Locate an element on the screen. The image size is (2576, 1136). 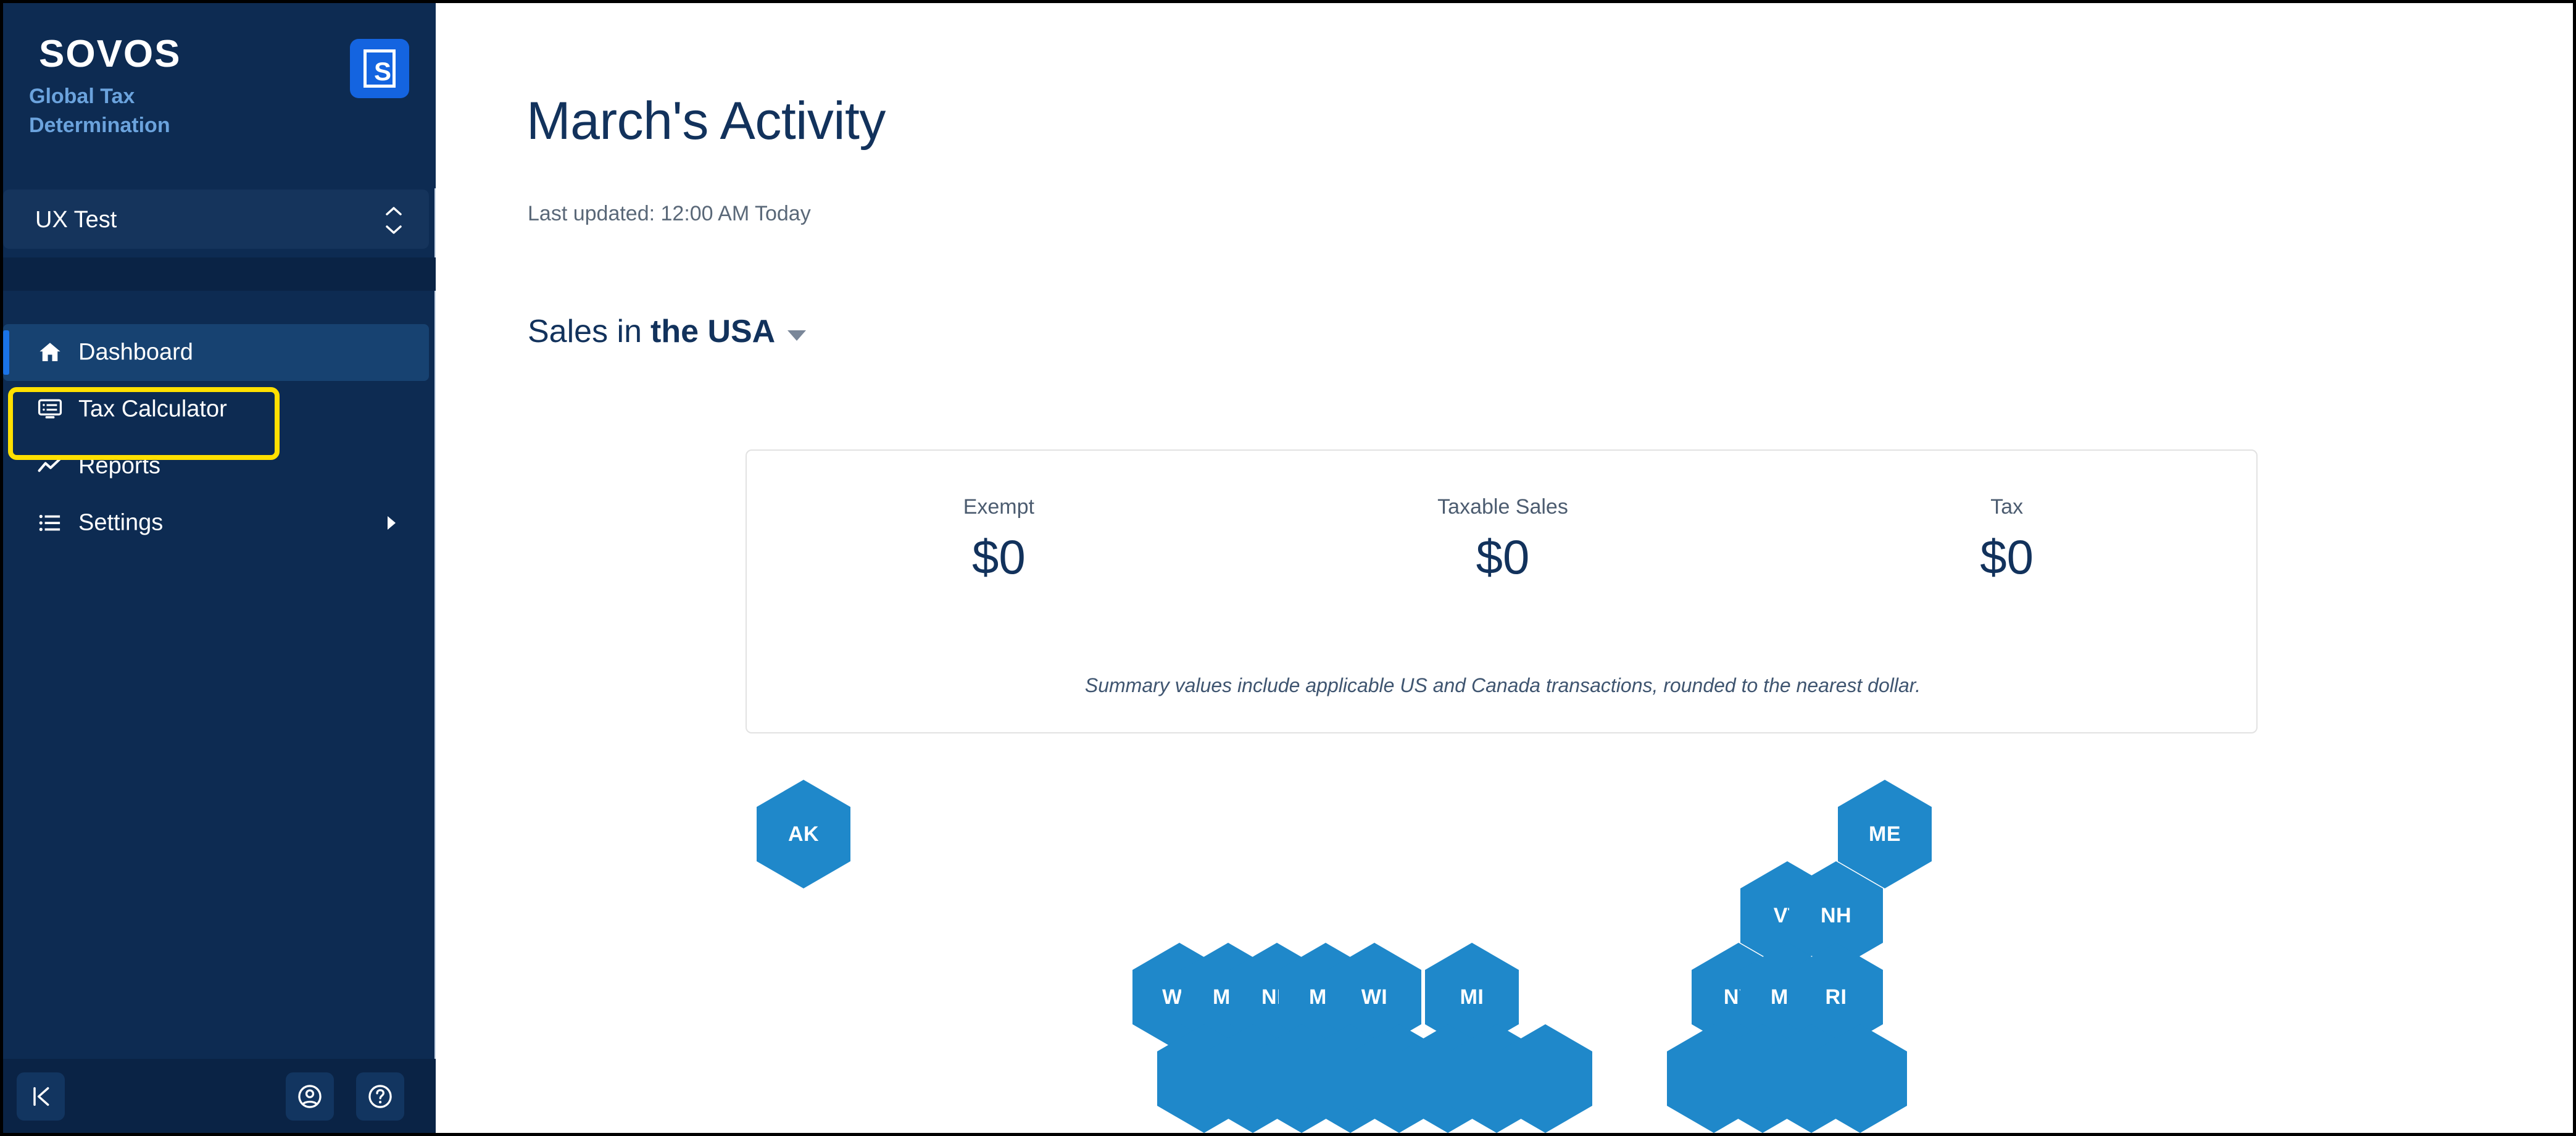
sovos-logo-icon: S is located at coordinates (379, 68).